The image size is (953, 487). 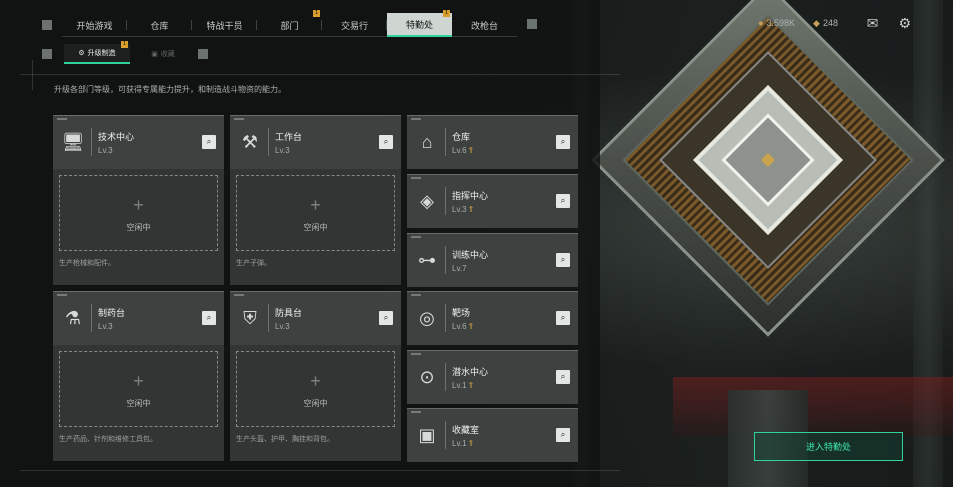 What do you see at coordinates (470, 372) in the screenshot?
I see `card-name: 潜水中心` at bounding box center [470, 372].